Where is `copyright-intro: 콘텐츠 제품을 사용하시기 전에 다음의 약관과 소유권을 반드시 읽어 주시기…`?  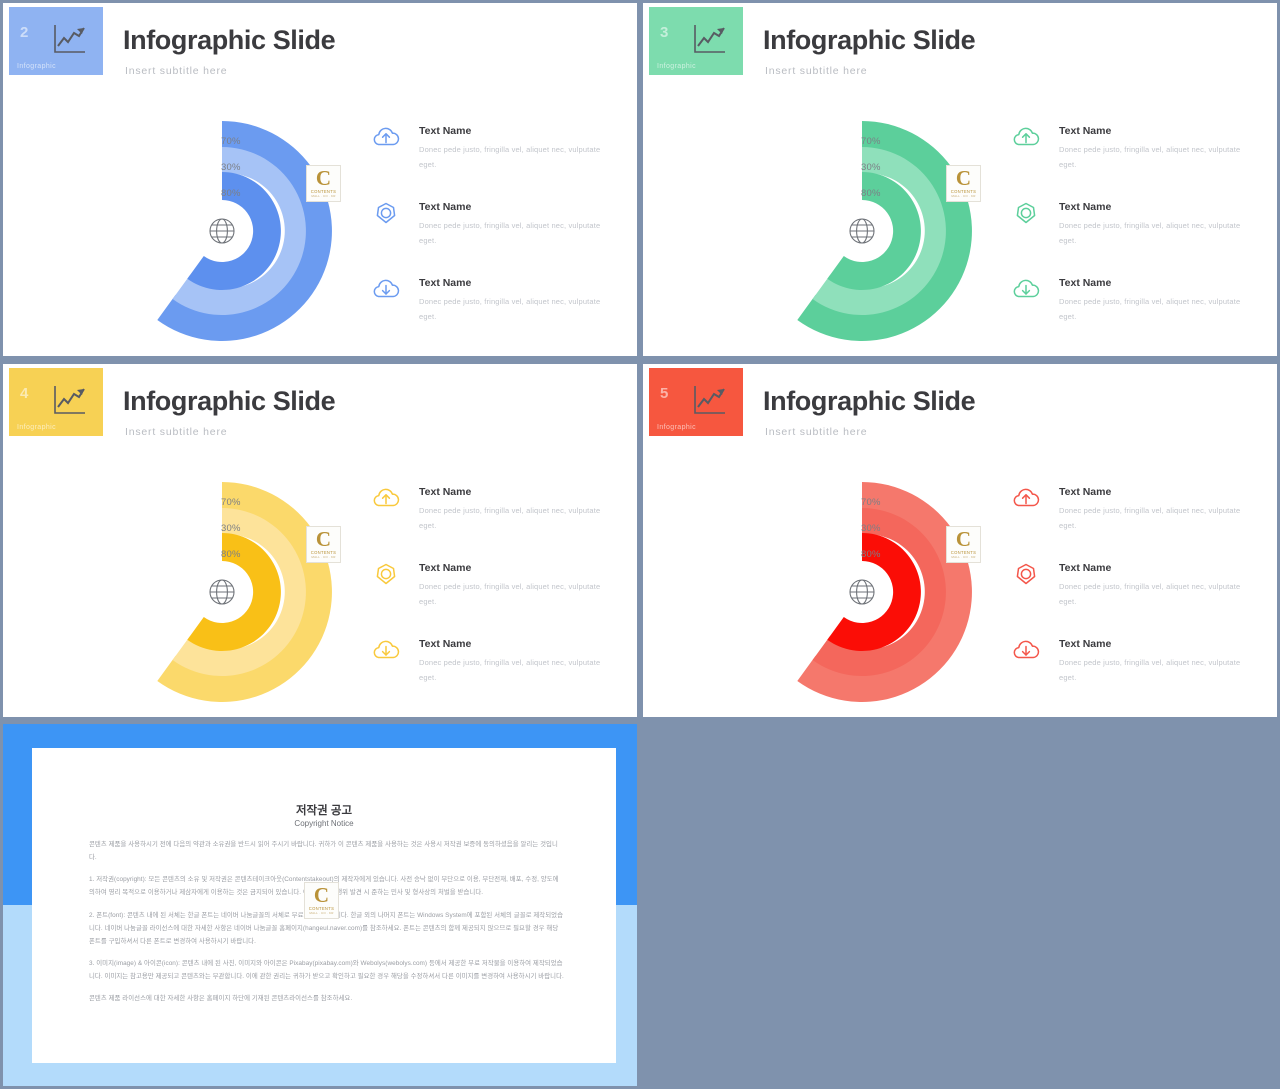 copyright-intro: 콘텐츠 제품을 사용하시기 전에 다음의 약관과 소유권을 반드시 읽어 주시기… is located at coordinates (323, 851).